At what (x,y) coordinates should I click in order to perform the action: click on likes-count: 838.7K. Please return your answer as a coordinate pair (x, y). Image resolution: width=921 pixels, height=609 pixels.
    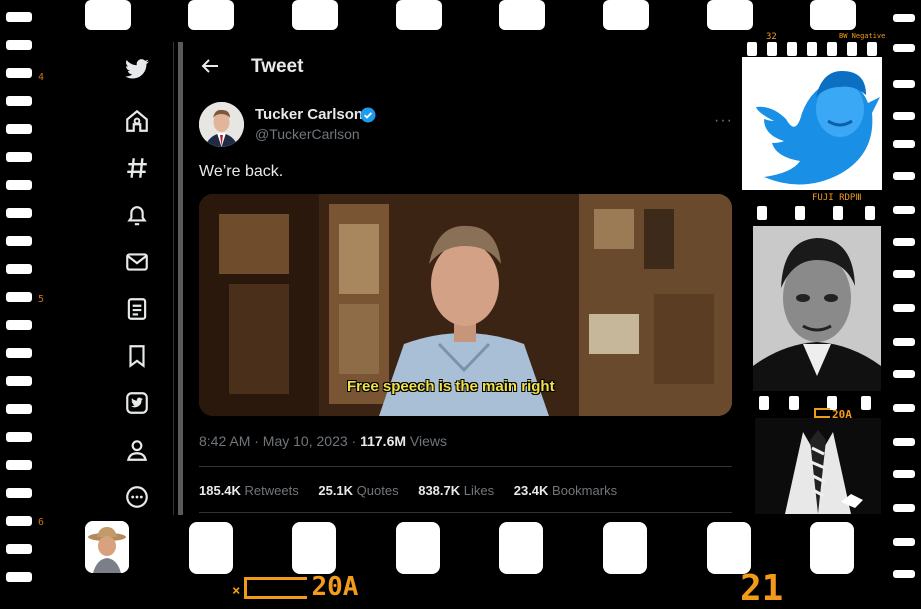
    Looking at the image, I should click on (439, 490).